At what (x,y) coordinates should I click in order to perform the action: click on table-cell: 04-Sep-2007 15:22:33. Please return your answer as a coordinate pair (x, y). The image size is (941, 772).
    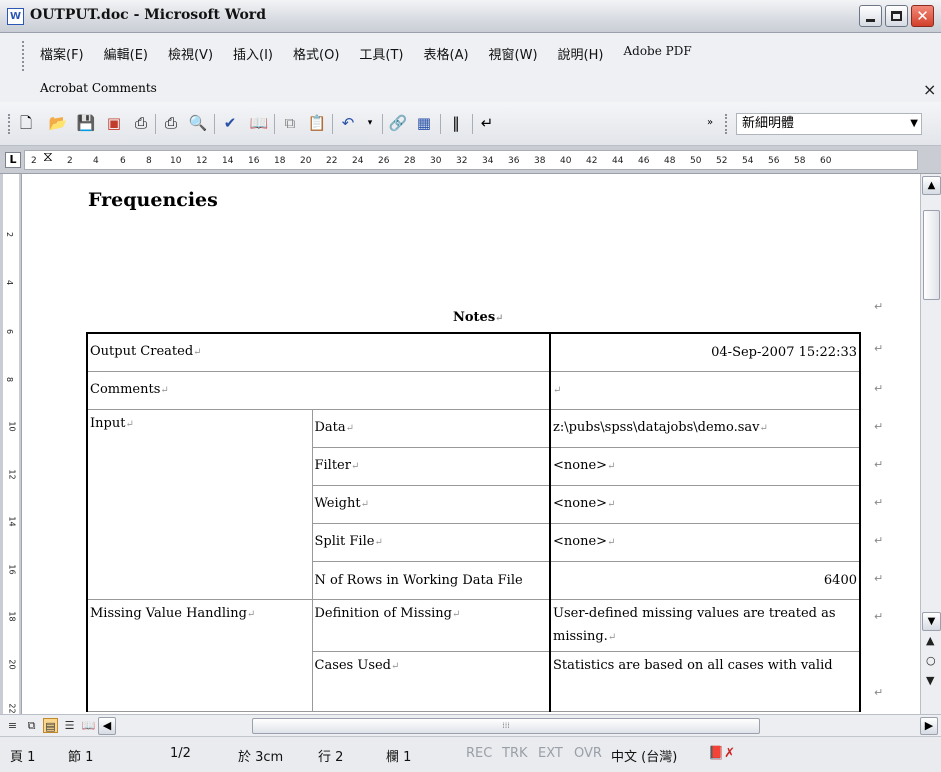
    Looking at the image, I should click on (705, 352).